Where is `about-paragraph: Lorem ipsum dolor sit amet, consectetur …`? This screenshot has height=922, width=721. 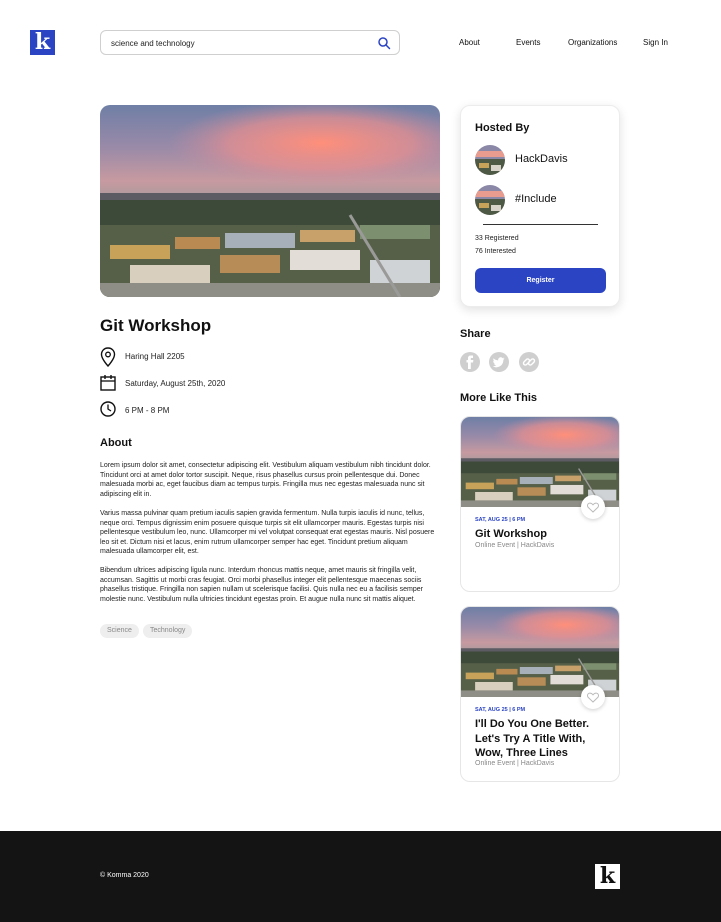 about-paragraph: Lorem ipsum dolor sit amet, consectetur … is located at coordinates (265, 480).